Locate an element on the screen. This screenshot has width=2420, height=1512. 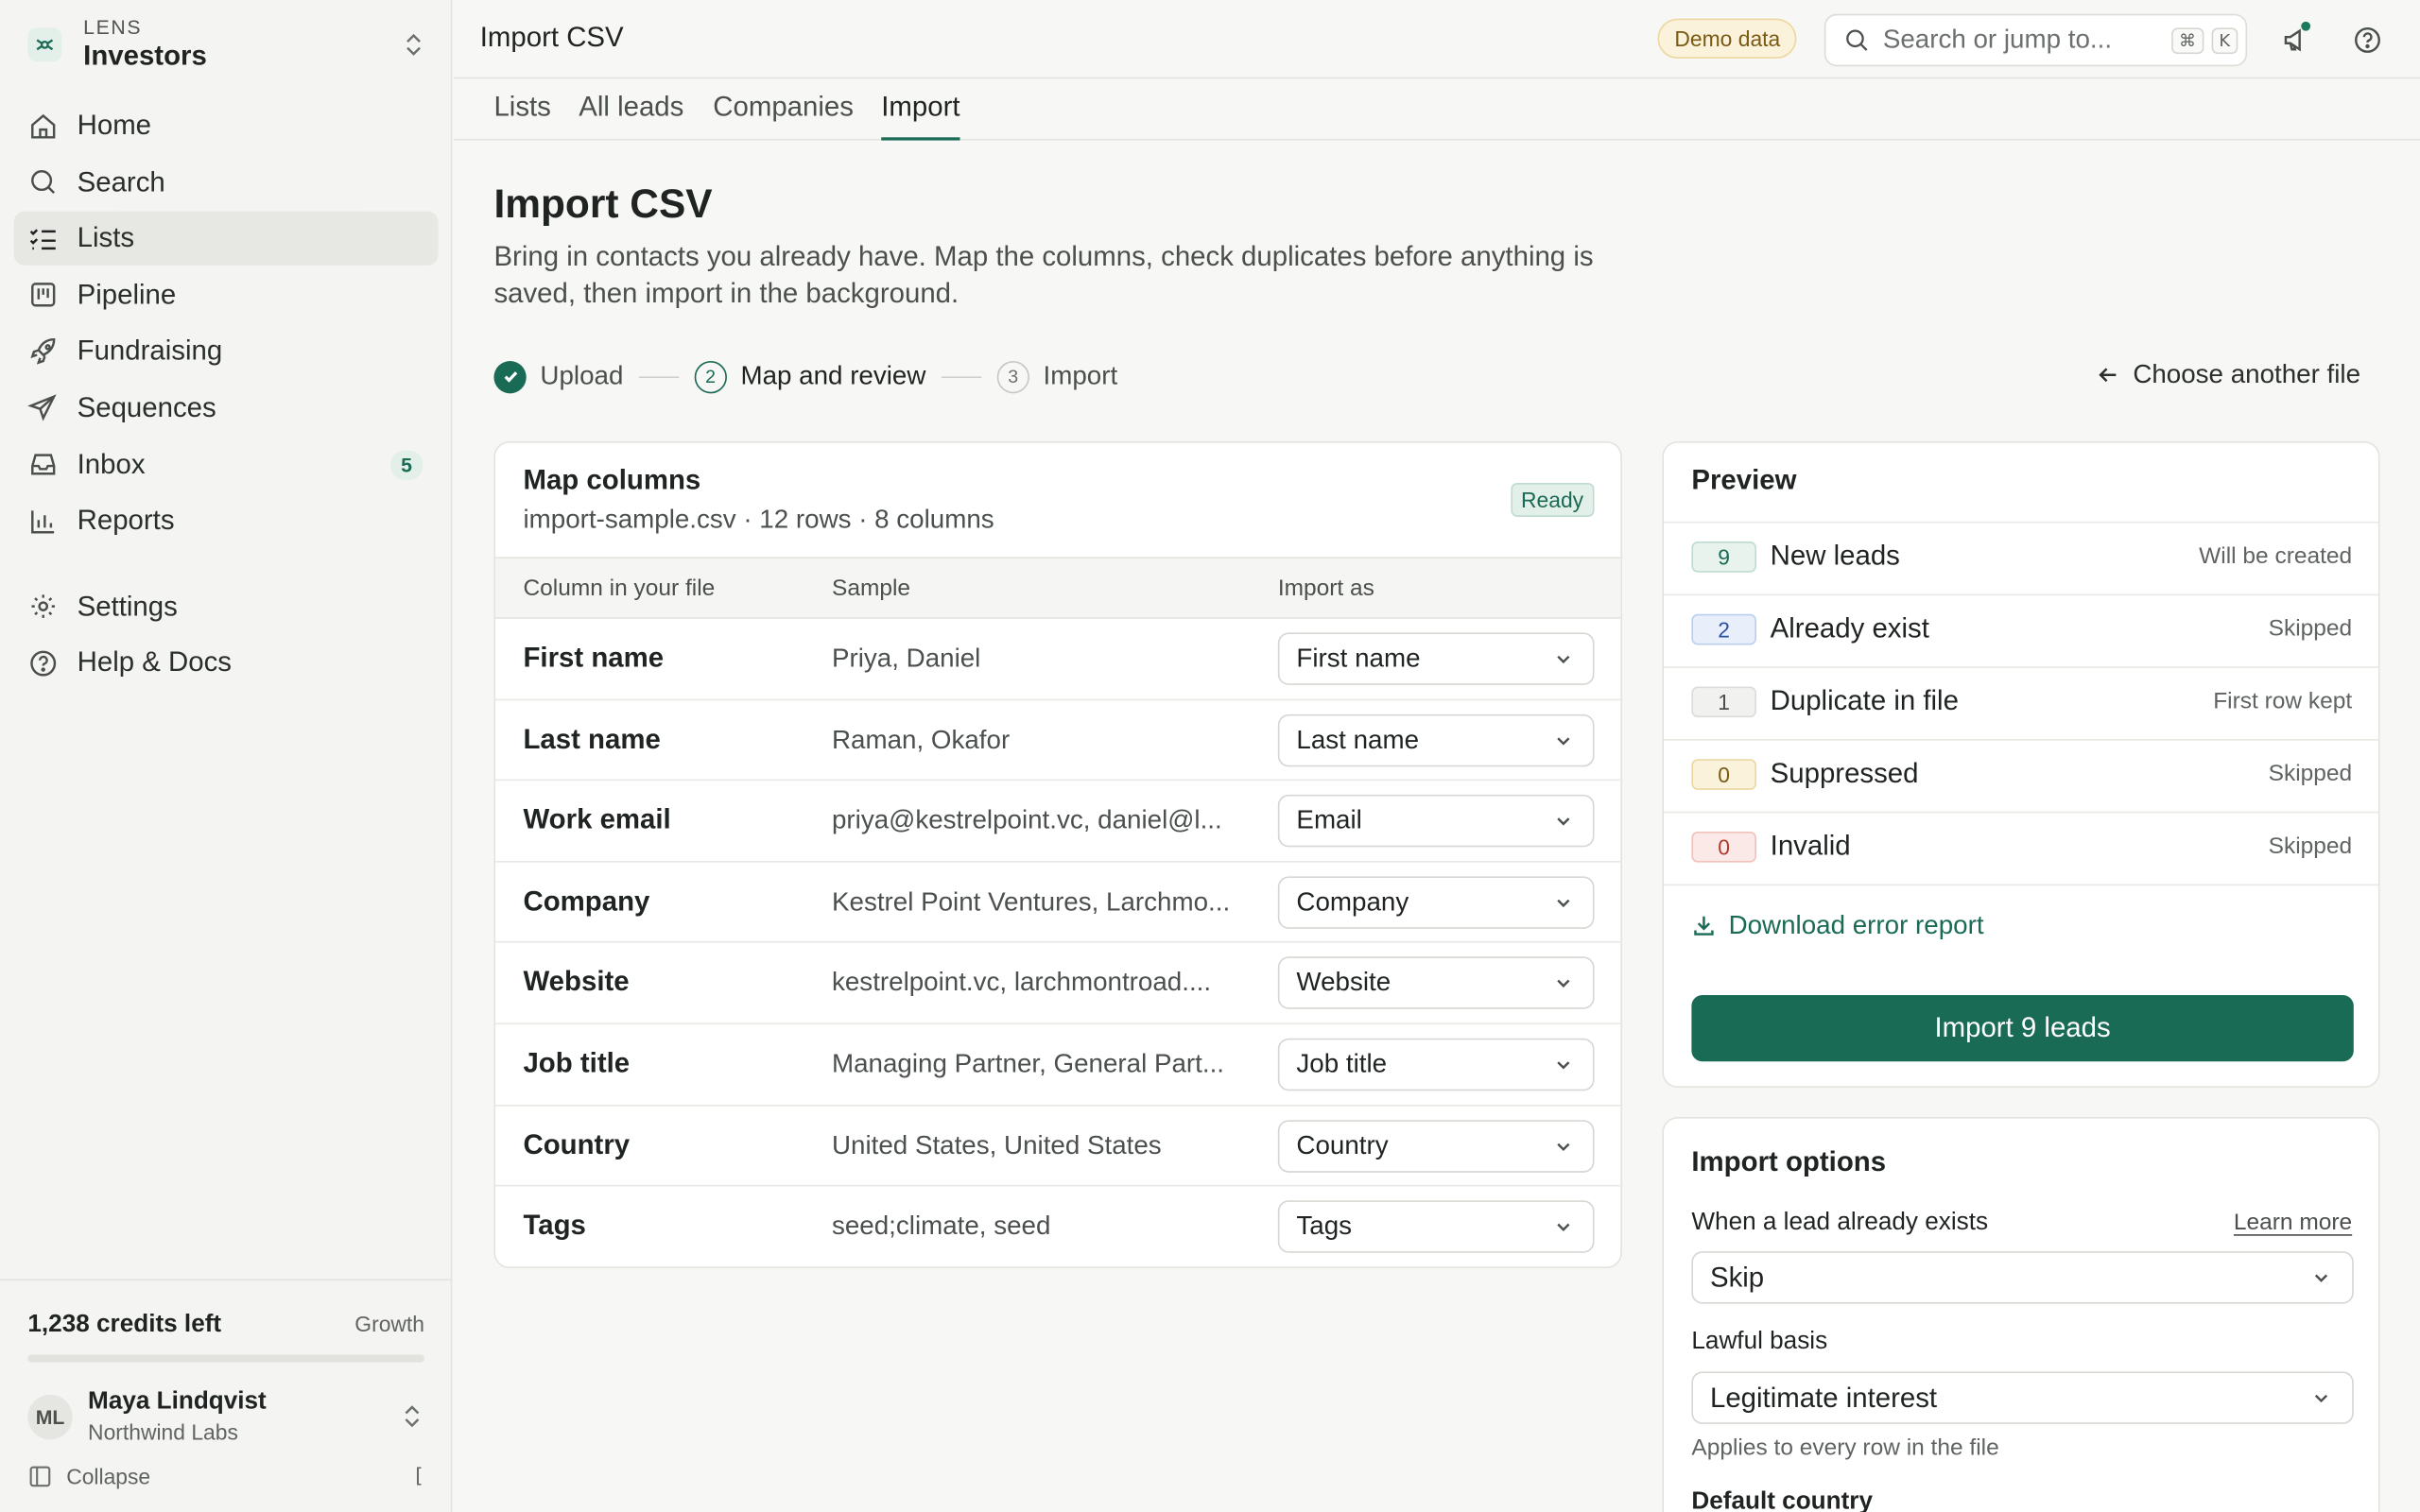
select-value: Skip is located at coordinates (1737, 1277).